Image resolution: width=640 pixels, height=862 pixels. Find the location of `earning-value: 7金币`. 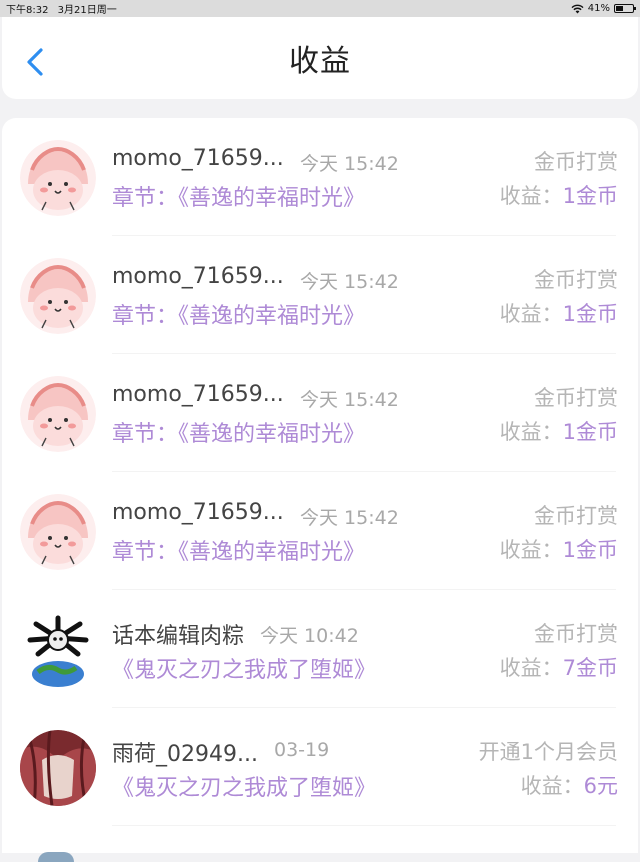

earning-value: 7金币 is located at coordinates (590, 668).